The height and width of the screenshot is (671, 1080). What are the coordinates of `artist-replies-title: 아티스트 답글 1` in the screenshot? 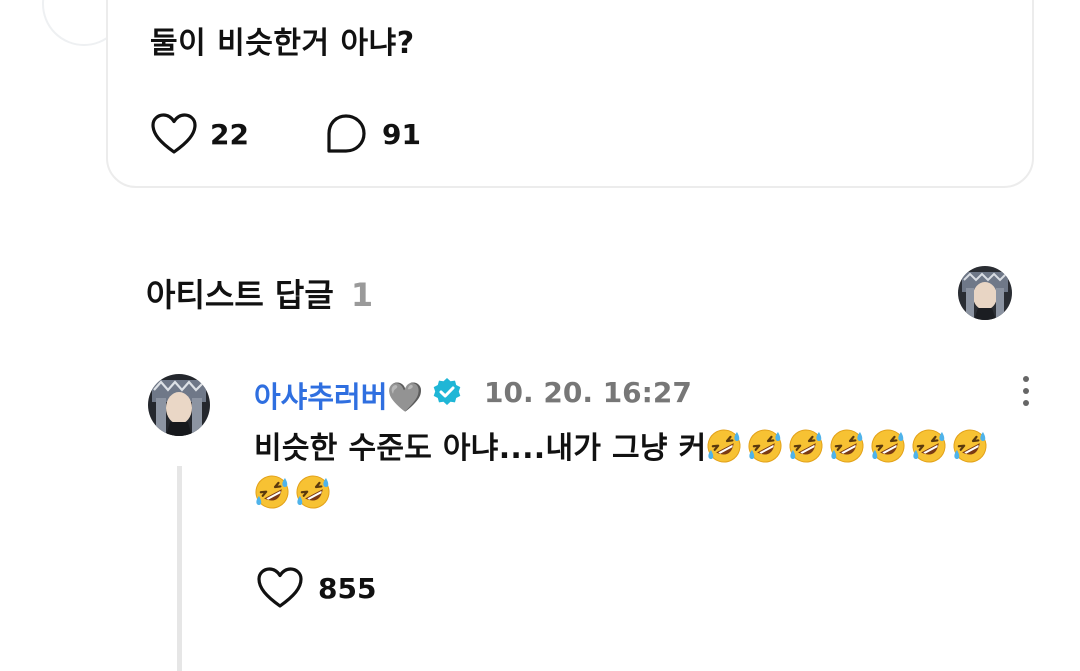 It's located at (259, 293).